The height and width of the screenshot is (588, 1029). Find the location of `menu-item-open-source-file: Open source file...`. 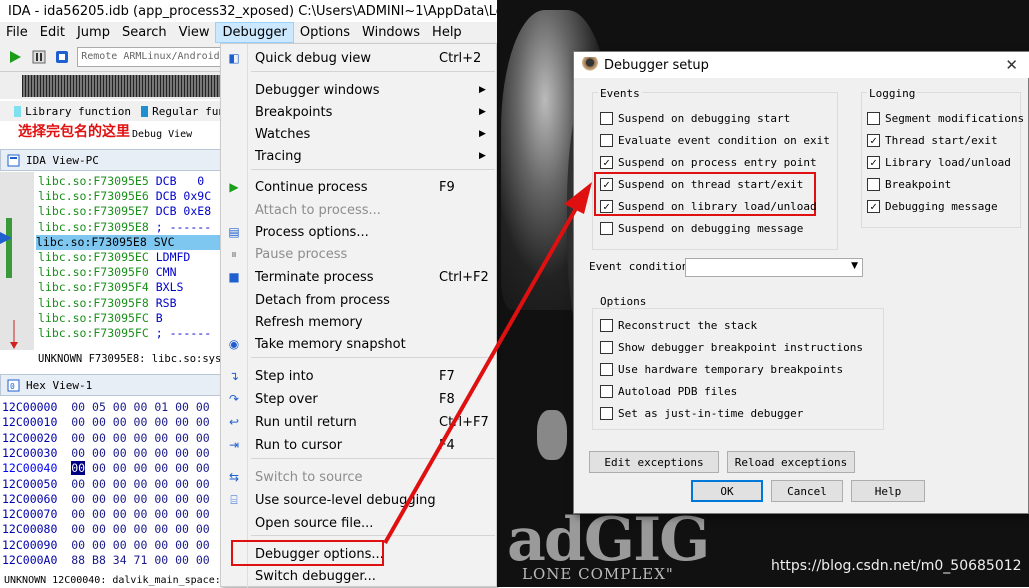

menu-item-open-source-file: Open source file... is located at coordinates (359, 523).